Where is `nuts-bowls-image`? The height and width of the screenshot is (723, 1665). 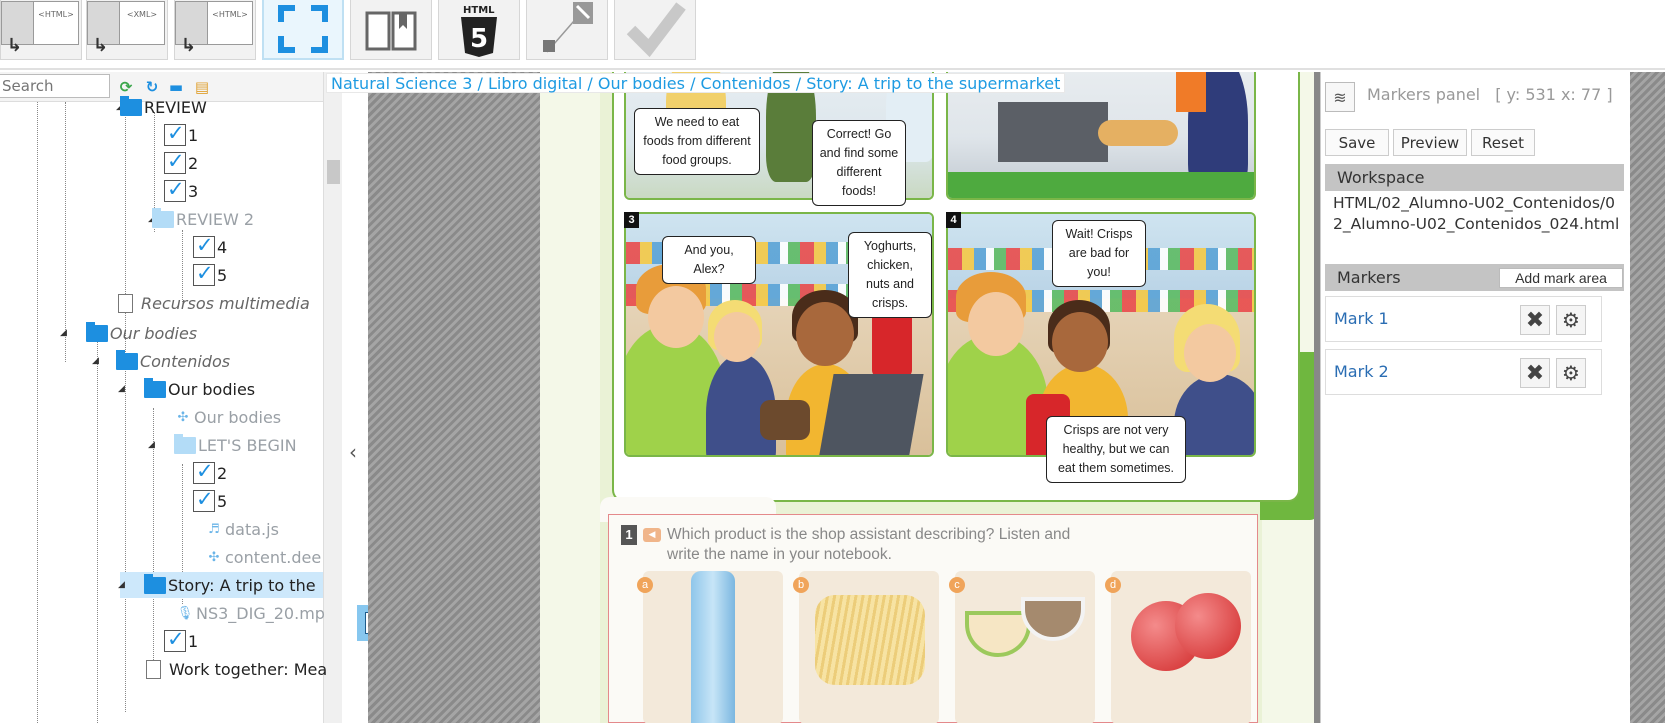 nuts-bowls-image is located at coordinates (998, 634).